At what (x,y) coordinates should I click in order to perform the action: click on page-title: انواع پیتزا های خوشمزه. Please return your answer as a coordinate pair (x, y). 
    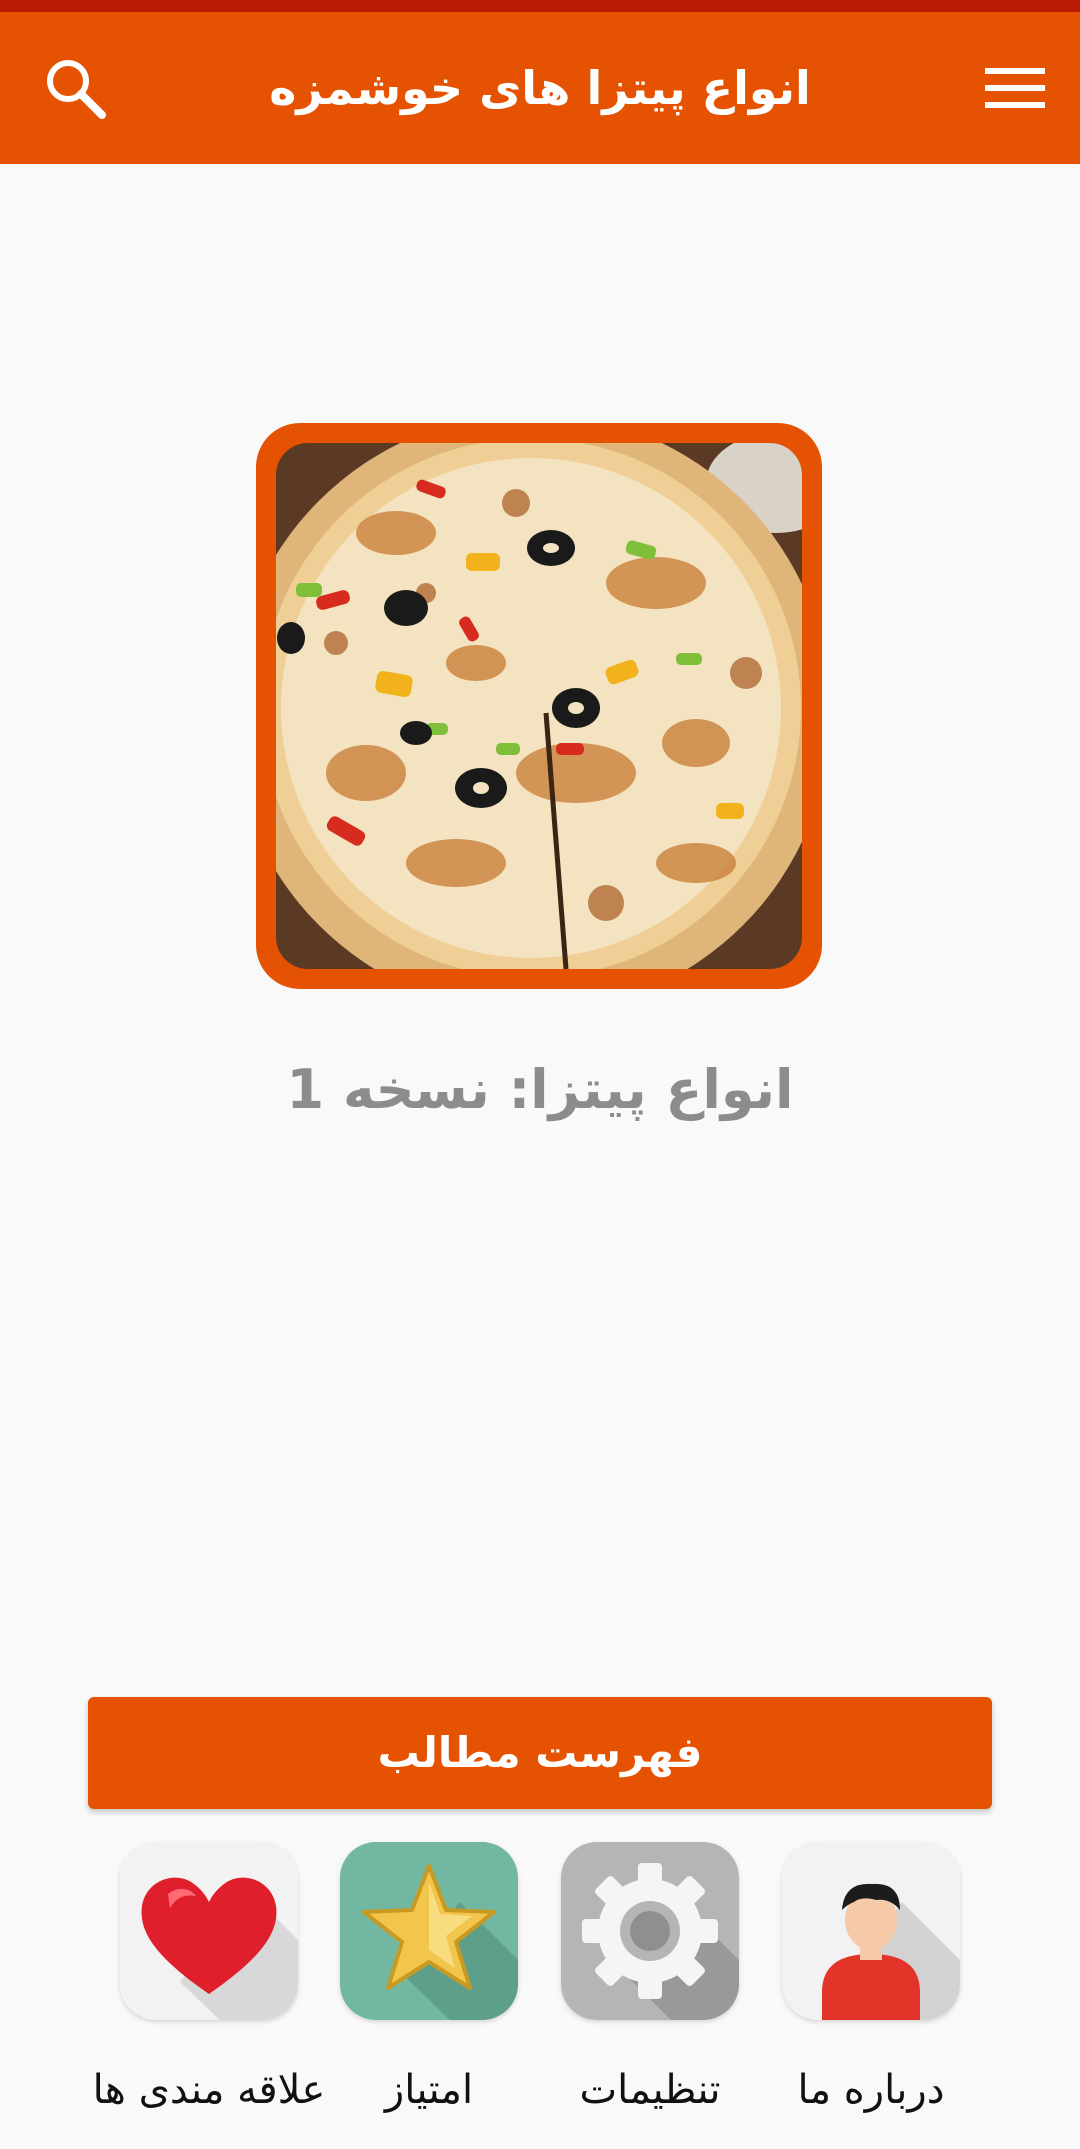
    Looking at the image, I should click on (540, 88).